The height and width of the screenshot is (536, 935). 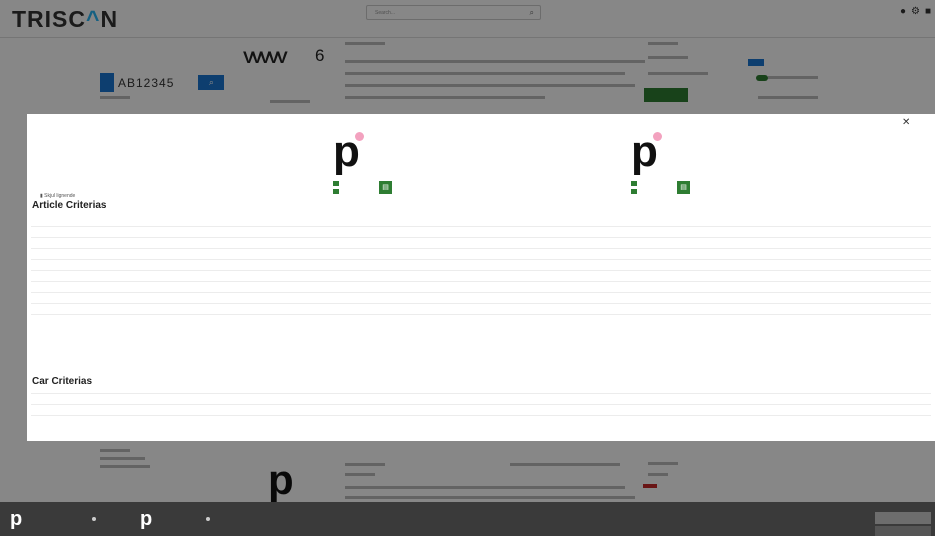 I want to click on product-column-1: p ▤, so click(x=362, y=163).